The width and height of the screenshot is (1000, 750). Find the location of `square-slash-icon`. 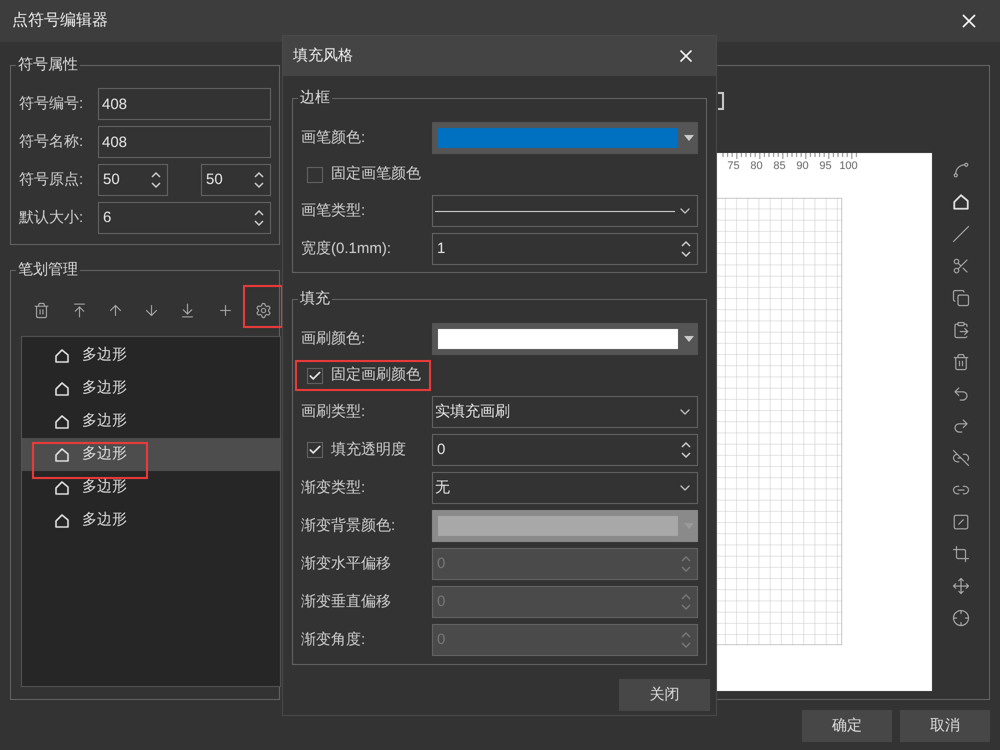

square-slash-icon is located at coordinates (961, 522).